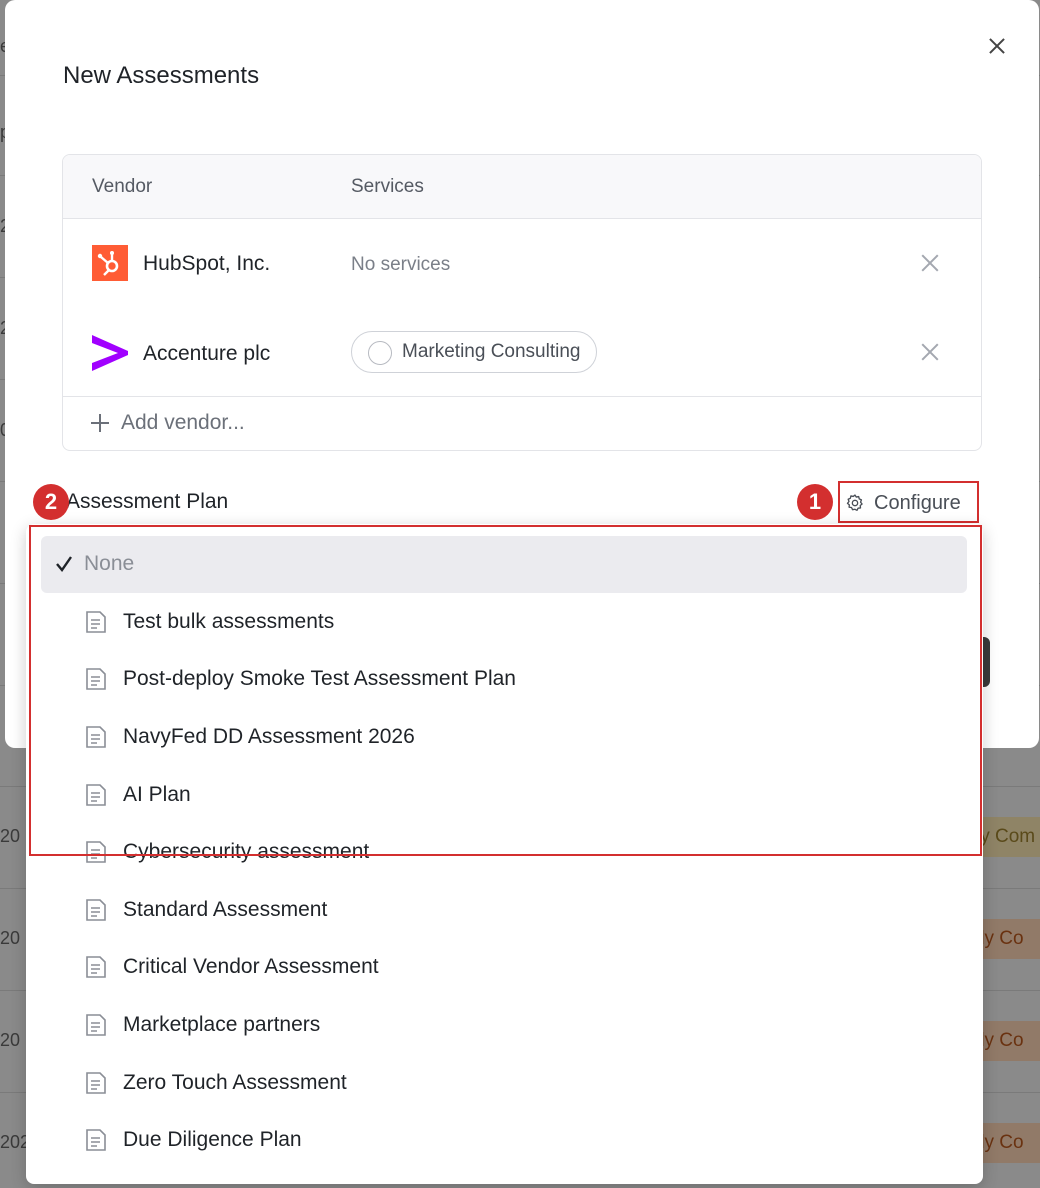  What do you see at coordinates (147, 501) in the screenshot?
I see `assessment-plan-label: Assessment Plan` at bounding box center [147, 501].